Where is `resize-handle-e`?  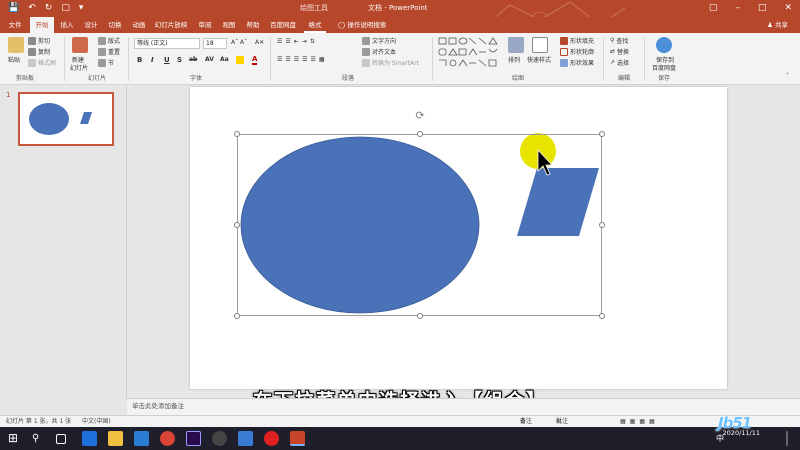 resize-handle-e is located at coordinates (602, 225).